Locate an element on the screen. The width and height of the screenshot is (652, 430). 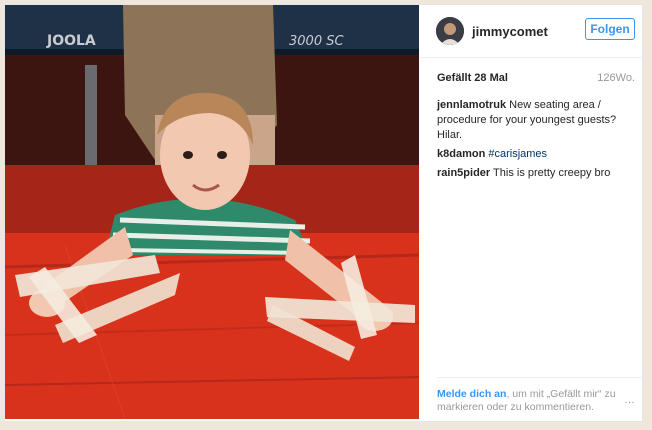
post-meta: Gefällt 28 Mal 126Wo. is located at coordinates (536, 78).